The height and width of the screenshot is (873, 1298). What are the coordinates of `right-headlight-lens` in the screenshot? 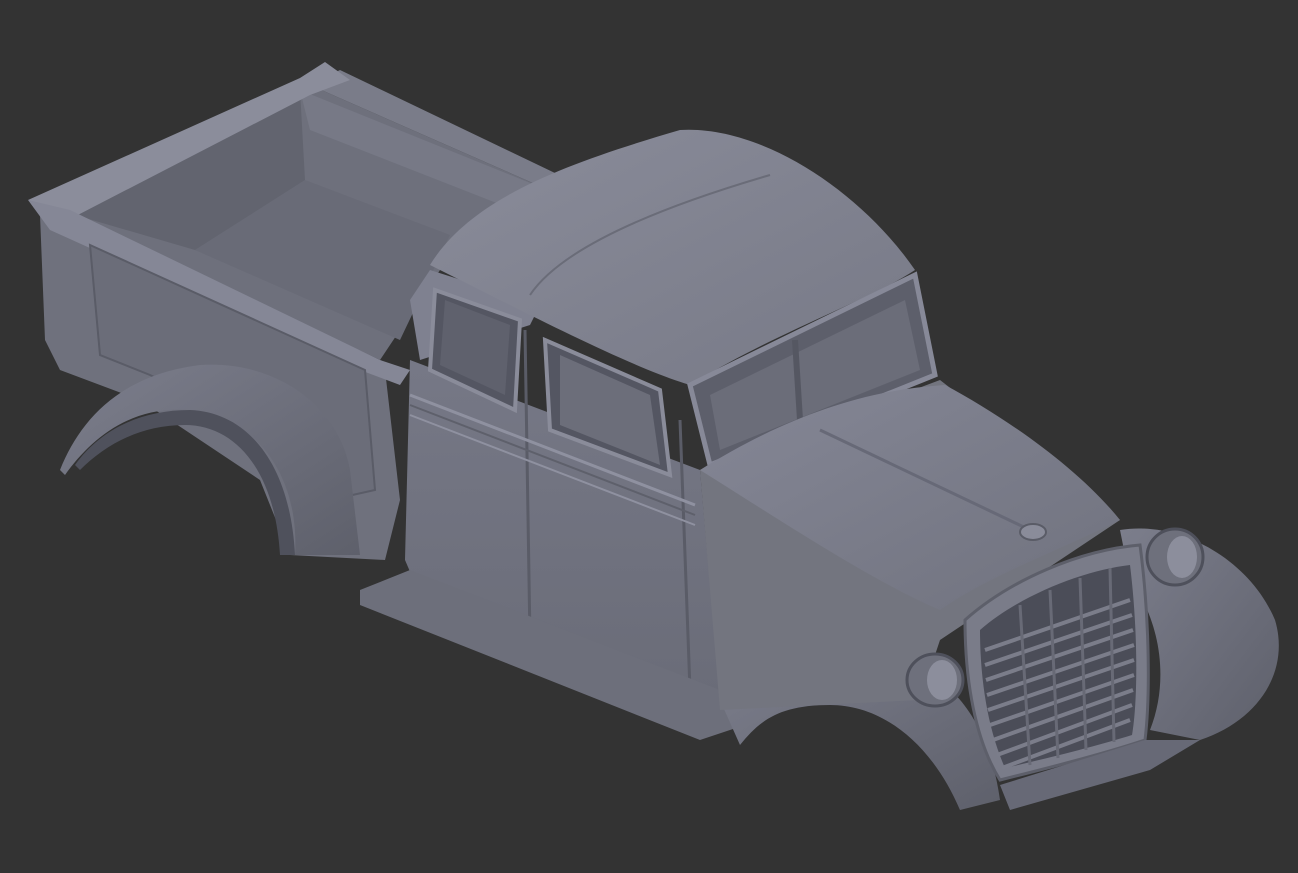 It's located at (1182, 557).